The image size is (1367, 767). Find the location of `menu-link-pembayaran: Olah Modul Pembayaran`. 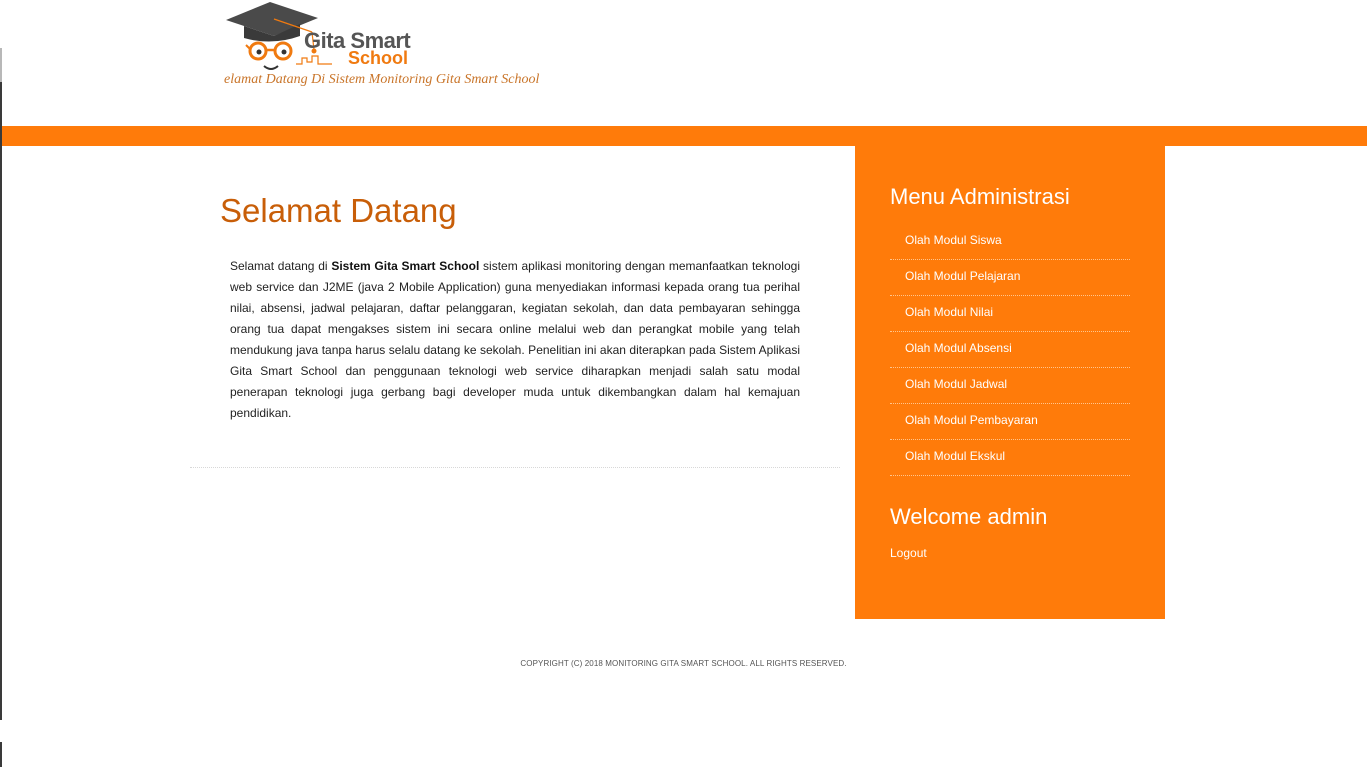

menu-link-pembayaran: Olah Modul Pembayaran is located at coordinates (1010, 415).